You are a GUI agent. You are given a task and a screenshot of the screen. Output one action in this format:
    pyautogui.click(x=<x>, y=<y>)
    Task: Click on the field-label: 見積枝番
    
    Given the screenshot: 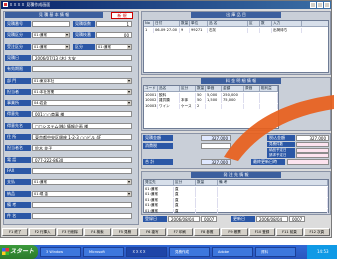 What is the action you would take?
    pyautogui.click(x=84, y=35)
    